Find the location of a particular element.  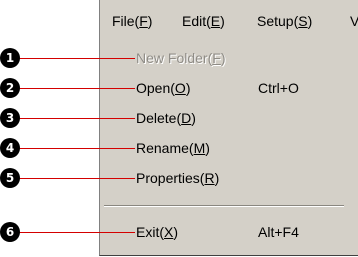

callout-badge-6: 6 is located at coordinates (10, 232).